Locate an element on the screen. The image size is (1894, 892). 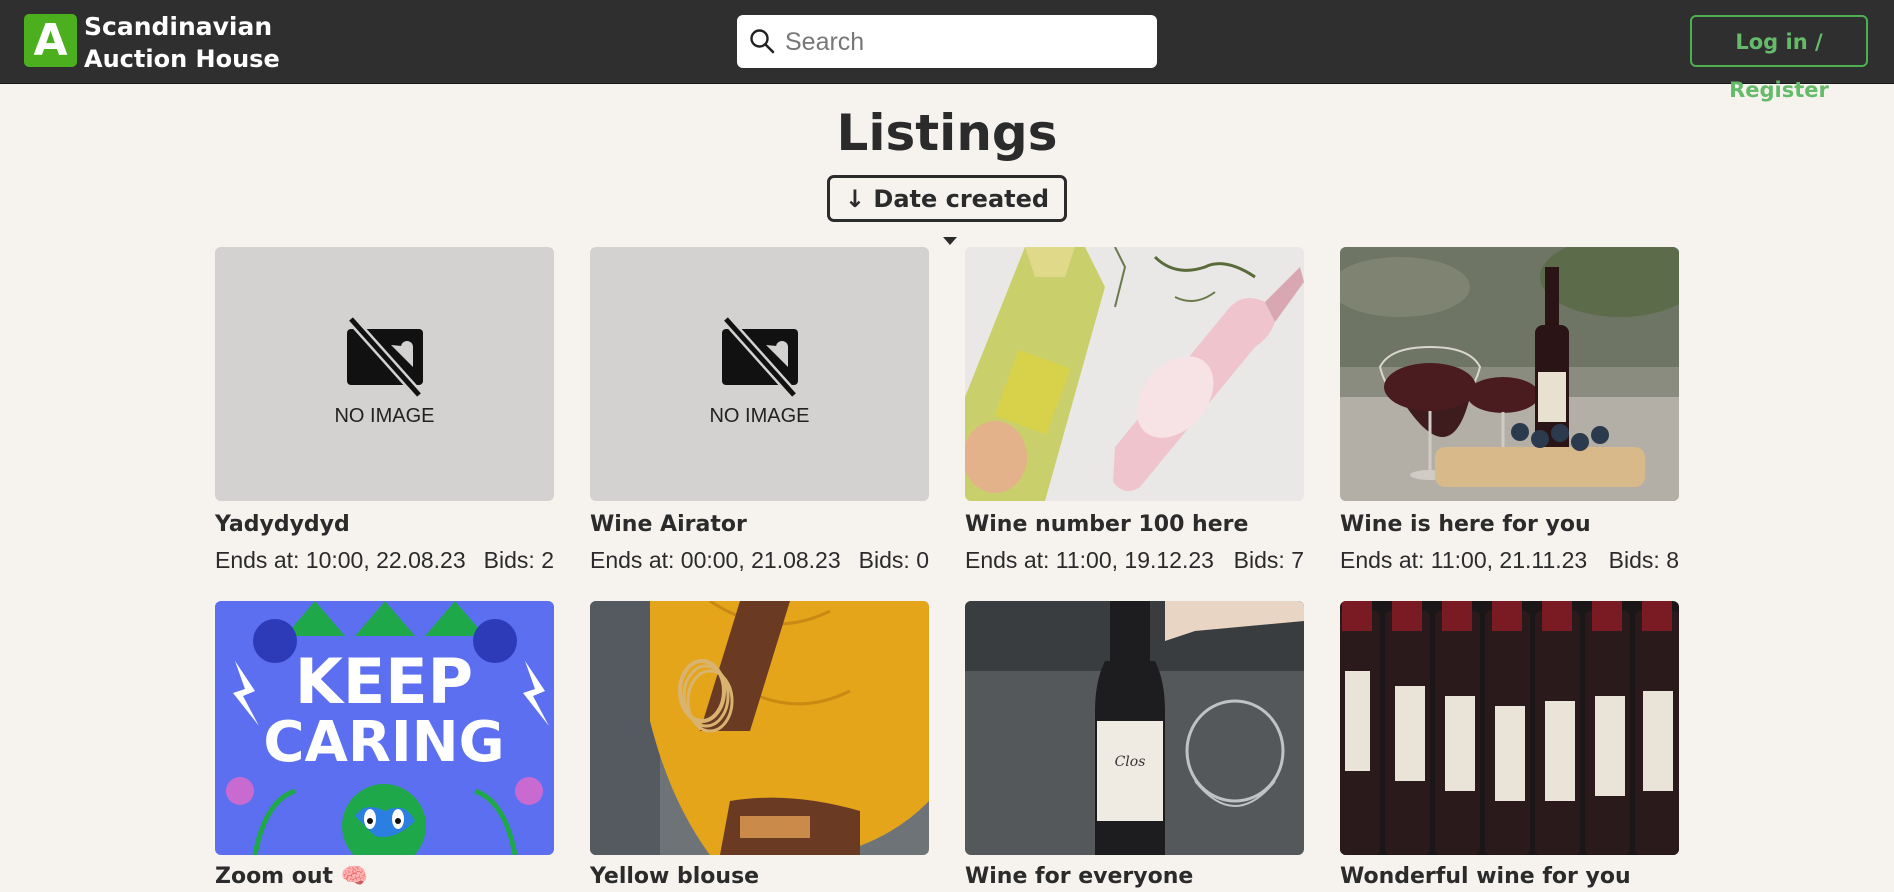
wine-rack-image is located at coordinates (1509, 728).